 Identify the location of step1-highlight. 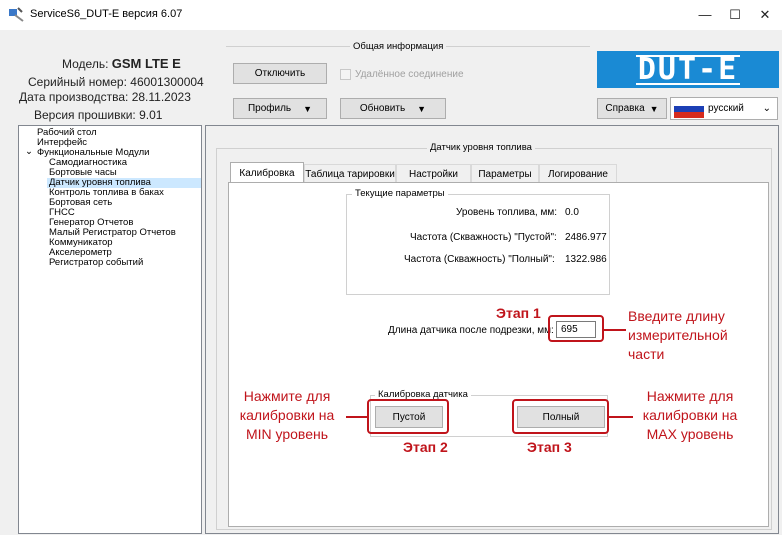
(576, 328).